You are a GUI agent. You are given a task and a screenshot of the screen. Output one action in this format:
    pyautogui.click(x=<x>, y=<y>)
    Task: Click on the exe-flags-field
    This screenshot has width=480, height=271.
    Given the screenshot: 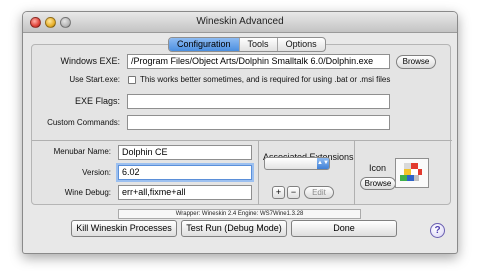 What is the action you would take?
    pyautogui.click(x=258, y=101)
    